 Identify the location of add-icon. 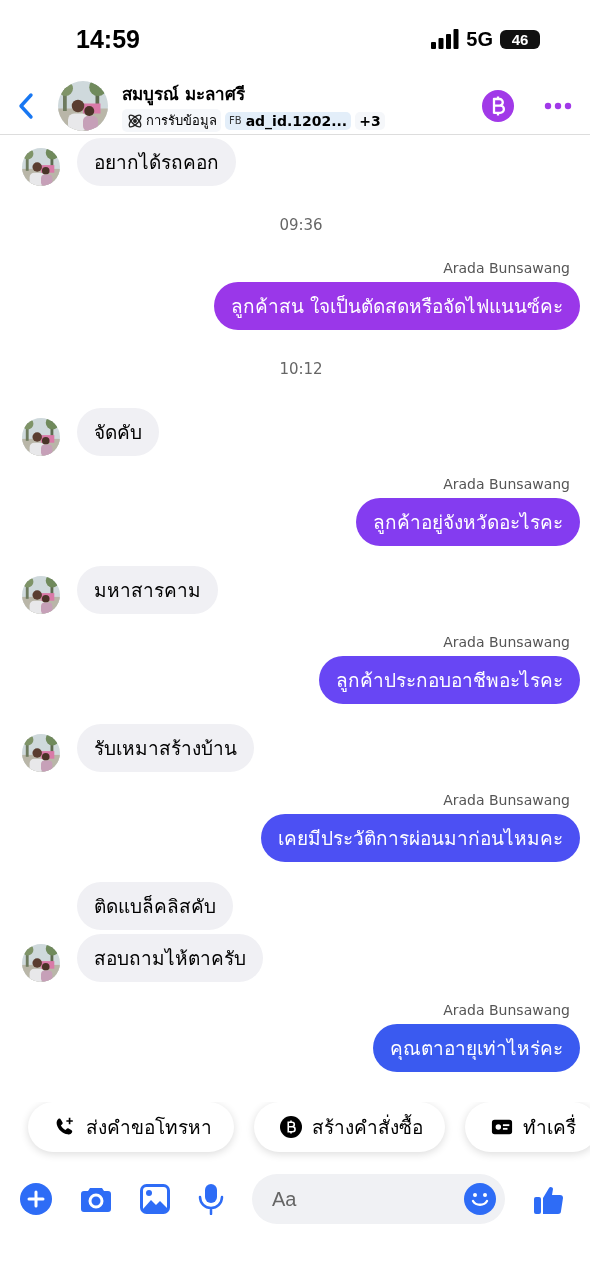
(36, 1199).